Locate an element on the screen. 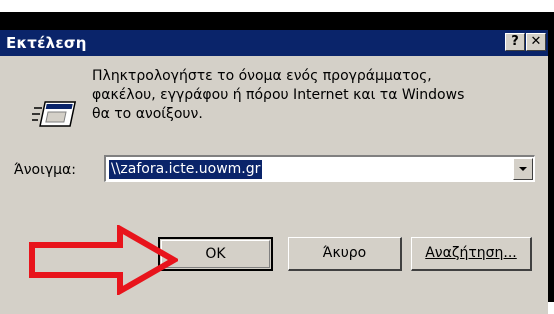 This screenshot has width=554, height=314. cancel-button: Άκυρο is located at coordinates (345, 254).